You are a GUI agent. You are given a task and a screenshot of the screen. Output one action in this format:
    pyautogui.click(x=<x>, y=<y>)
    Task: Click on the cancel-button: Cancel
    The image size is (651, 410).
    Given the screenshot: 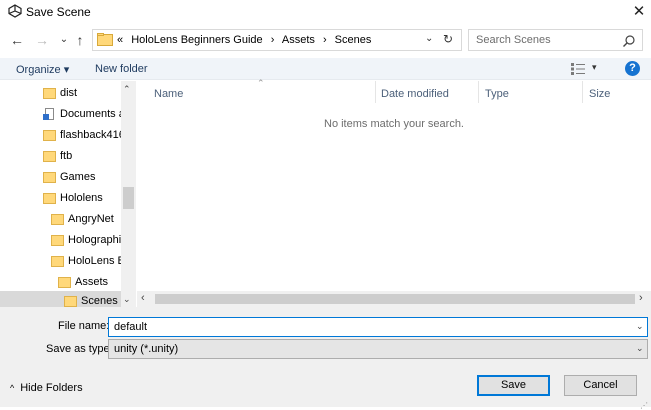 What is the action you would take?
    pyautogui.click(x=600, y=385)
    